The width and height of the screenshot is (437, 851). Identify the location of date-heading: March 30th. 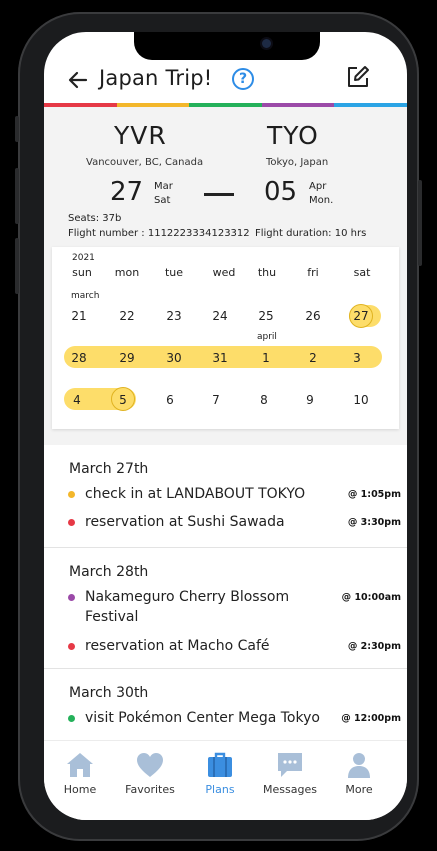
(109, 693).